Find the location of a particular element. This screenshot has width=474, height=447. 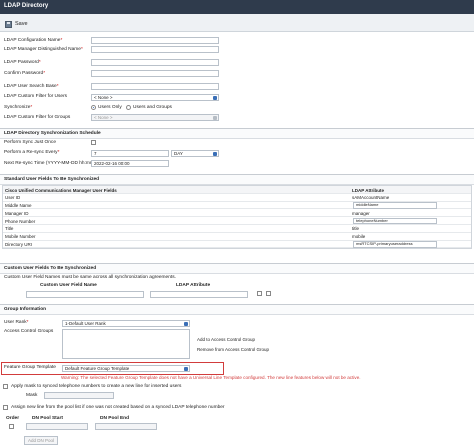

dn-pool-start-header: DN Pool Start is located at coordinates (47, 418).